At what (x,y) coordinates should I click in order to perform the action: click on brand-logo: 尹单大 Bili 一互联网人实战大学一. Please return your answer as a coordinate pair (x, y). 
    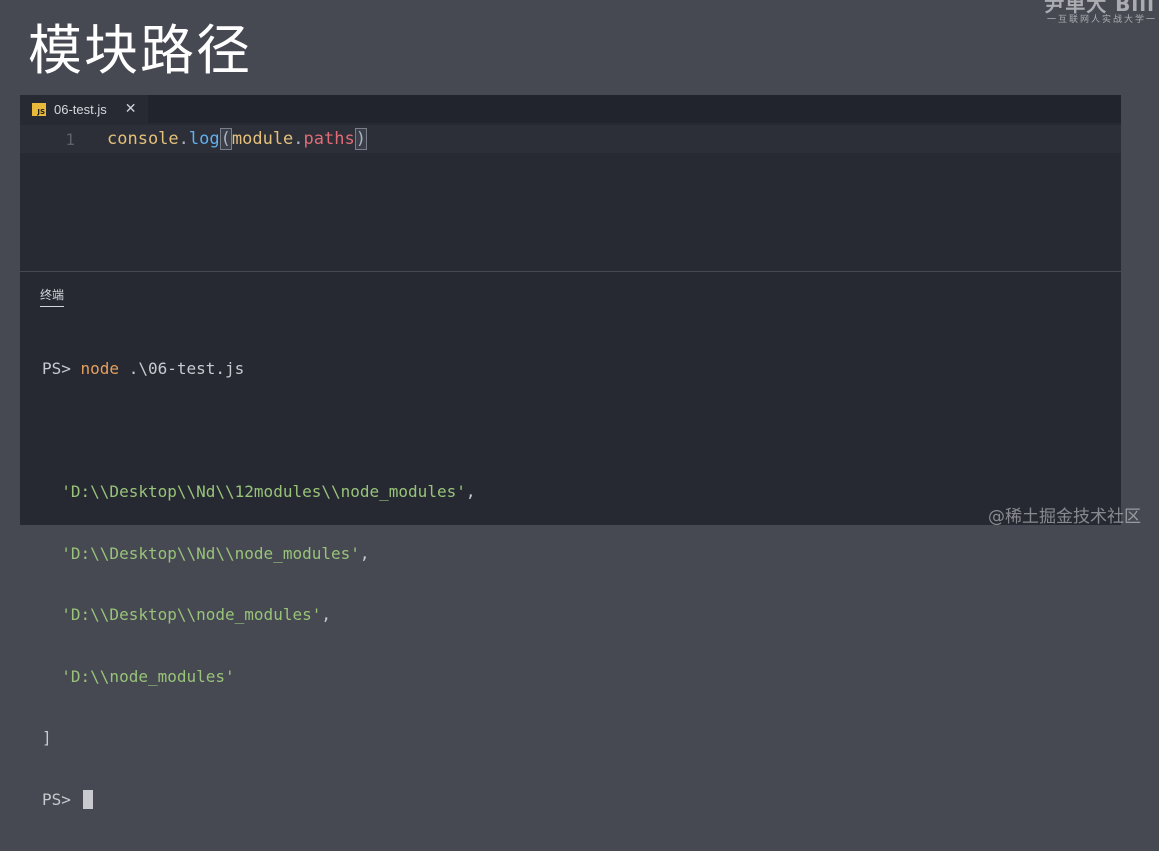
    Looking at the image, I should click on (1079, 13).